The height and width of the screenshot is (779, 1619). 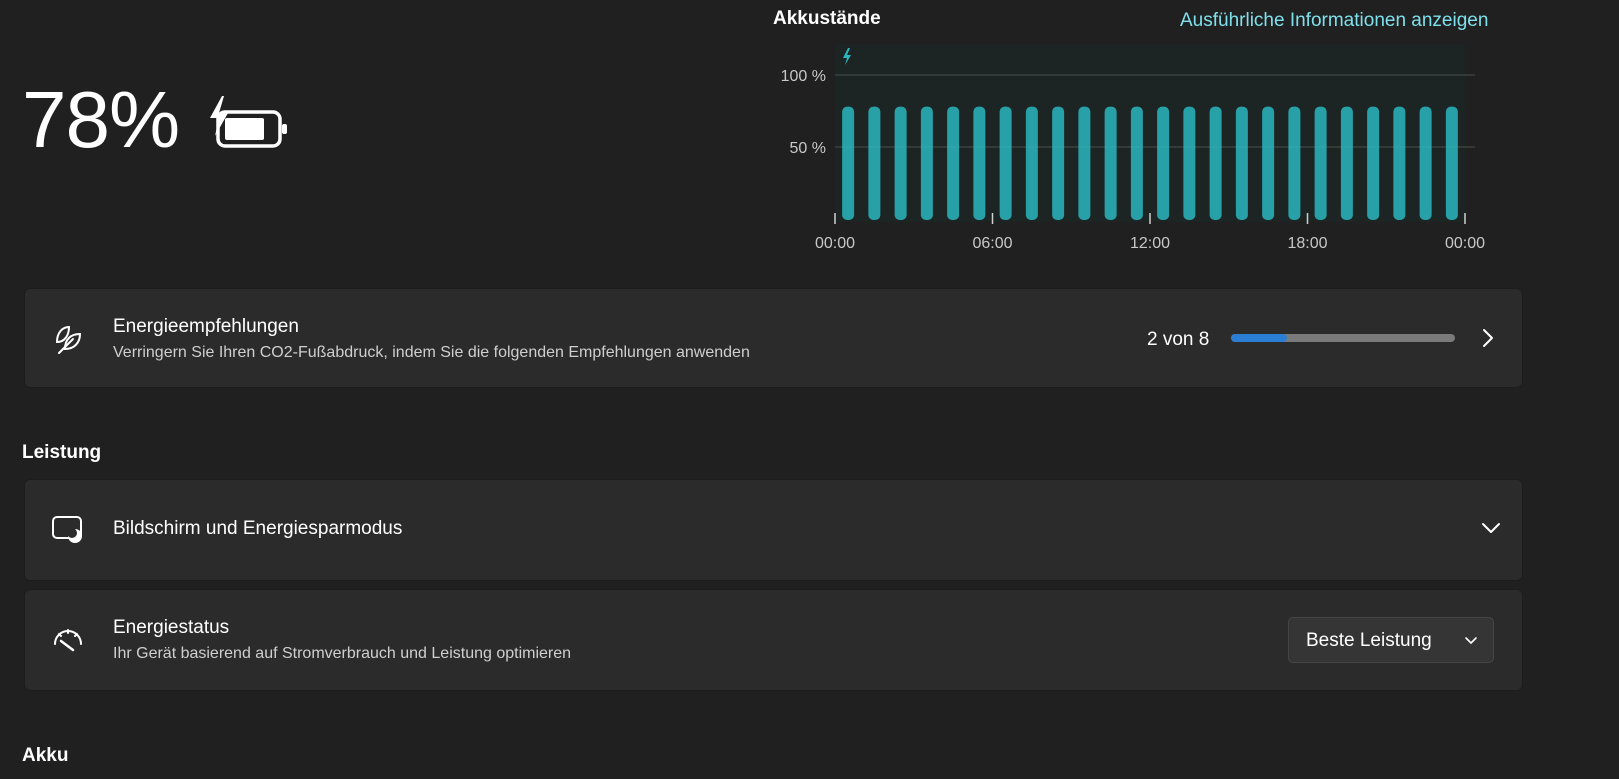 I want to click on details-link: Ausführliche Informationen anzeigen, so click(x=1334, y=21).